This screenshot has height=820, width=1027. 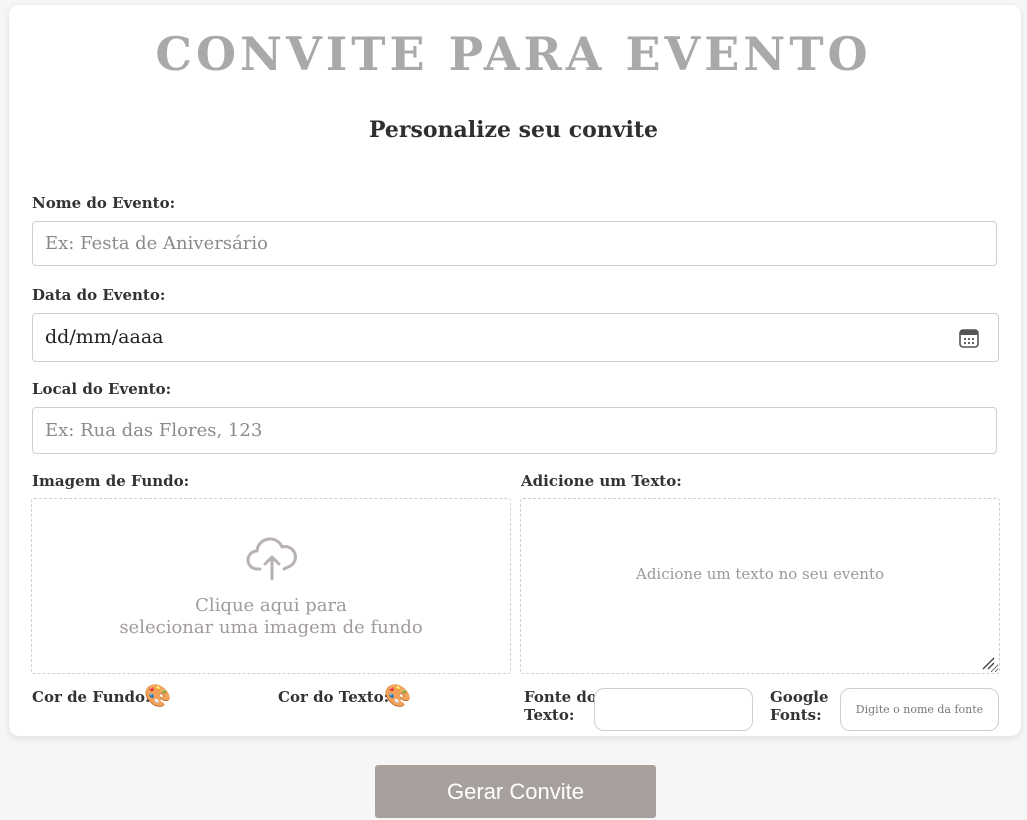 I want to click on text-font-select, so click(x=673, y=709).